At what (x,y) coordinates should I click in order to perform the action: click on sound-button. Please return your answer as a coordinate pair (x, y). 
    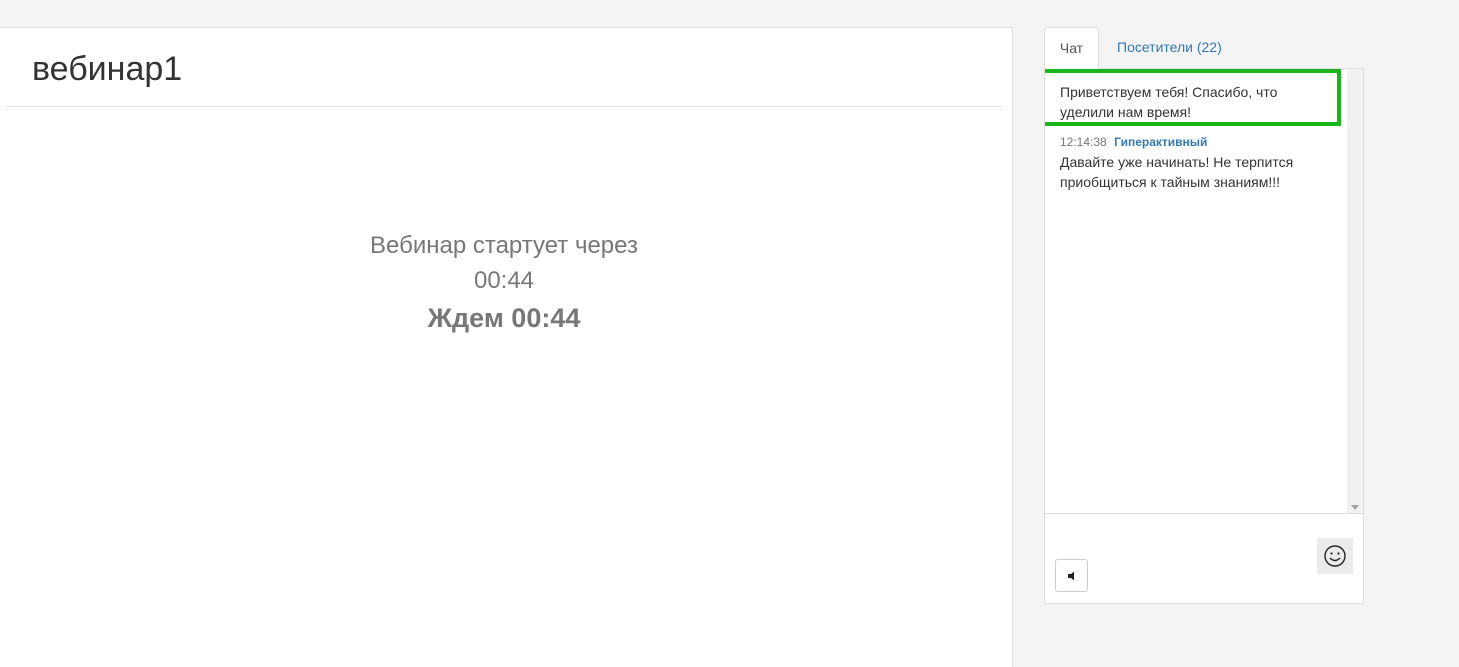
    Looking at the image, I should click on (1071, 575).